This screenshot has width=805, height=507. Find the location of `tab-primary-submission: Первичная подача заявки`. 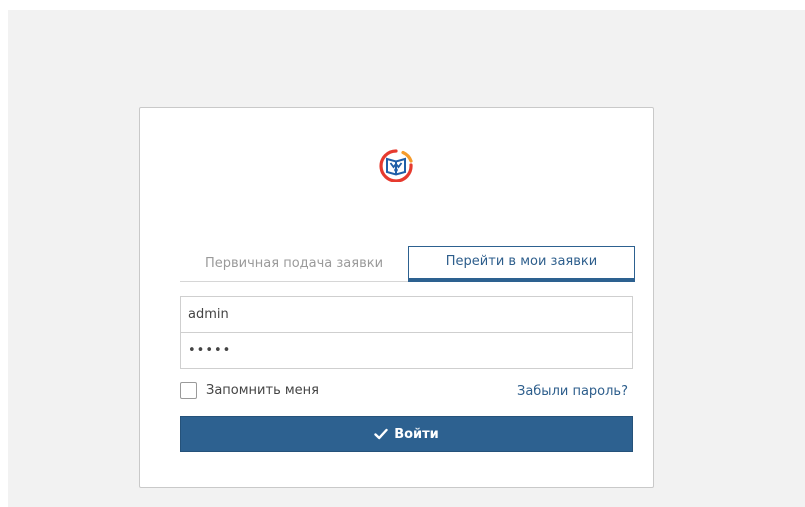

tab-primary-submission: Первичная подача заявки is located at coordinates (294, 264).